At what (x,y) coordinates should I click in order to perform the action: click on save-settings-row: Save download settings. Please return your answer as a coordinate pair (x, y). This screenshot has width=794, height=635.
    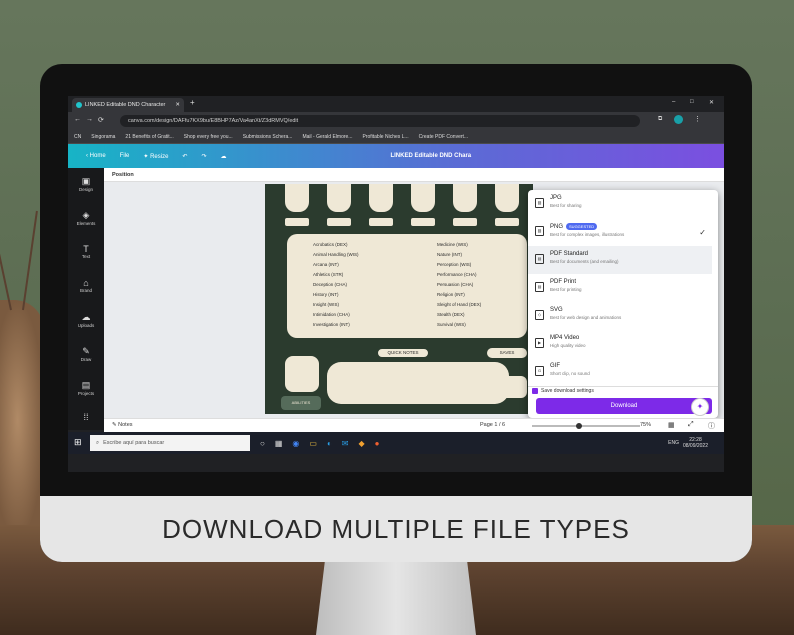
    Looking at the image, I should click on (563, 391).